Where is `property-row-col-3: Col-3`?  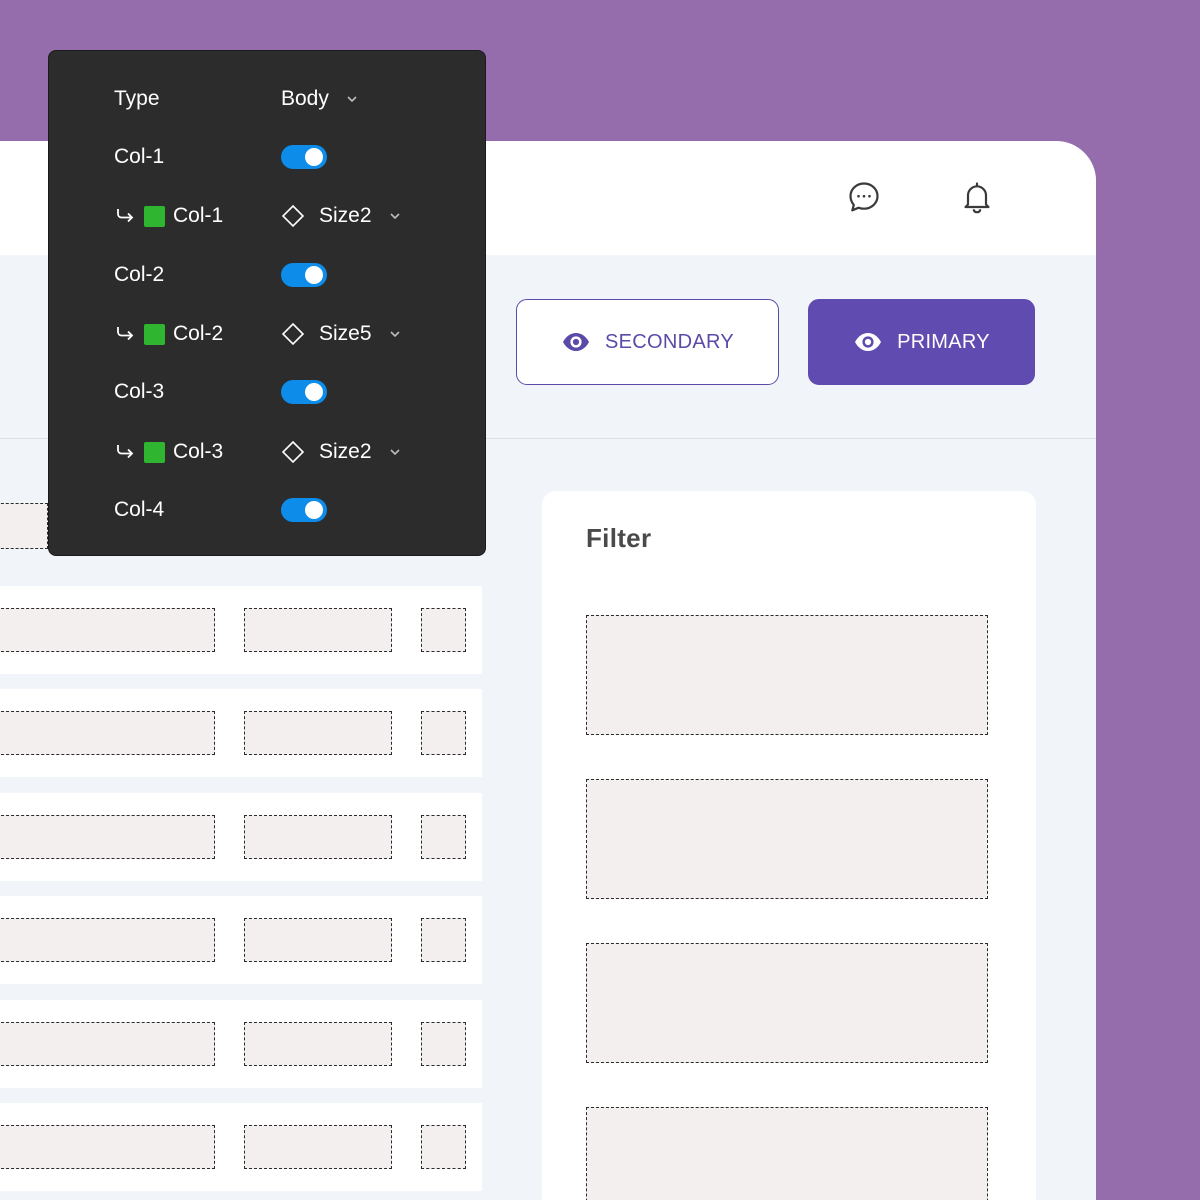 property-row-col-3: Col-3 is located at coordinates (267, 392).